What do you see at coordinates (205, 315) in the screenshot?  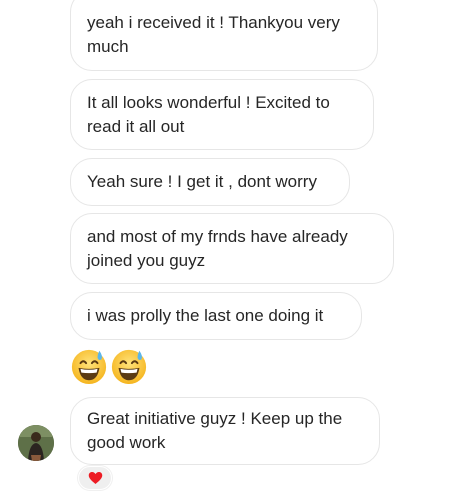 I see `message-text: i was prolly the last one doing it` at bounding box center [205, 315].